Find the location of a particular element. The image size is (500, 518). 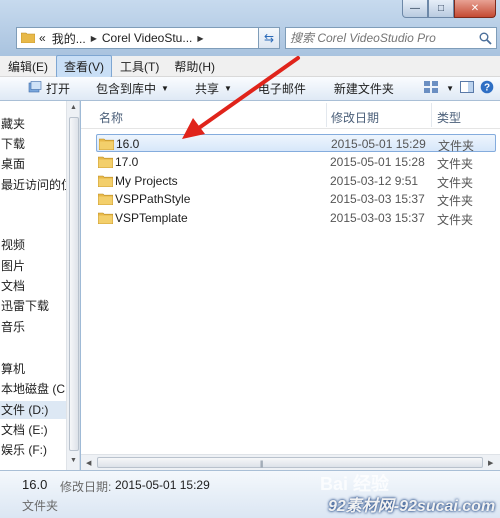

close-button: ✕ is located at coordinates (475, 9).